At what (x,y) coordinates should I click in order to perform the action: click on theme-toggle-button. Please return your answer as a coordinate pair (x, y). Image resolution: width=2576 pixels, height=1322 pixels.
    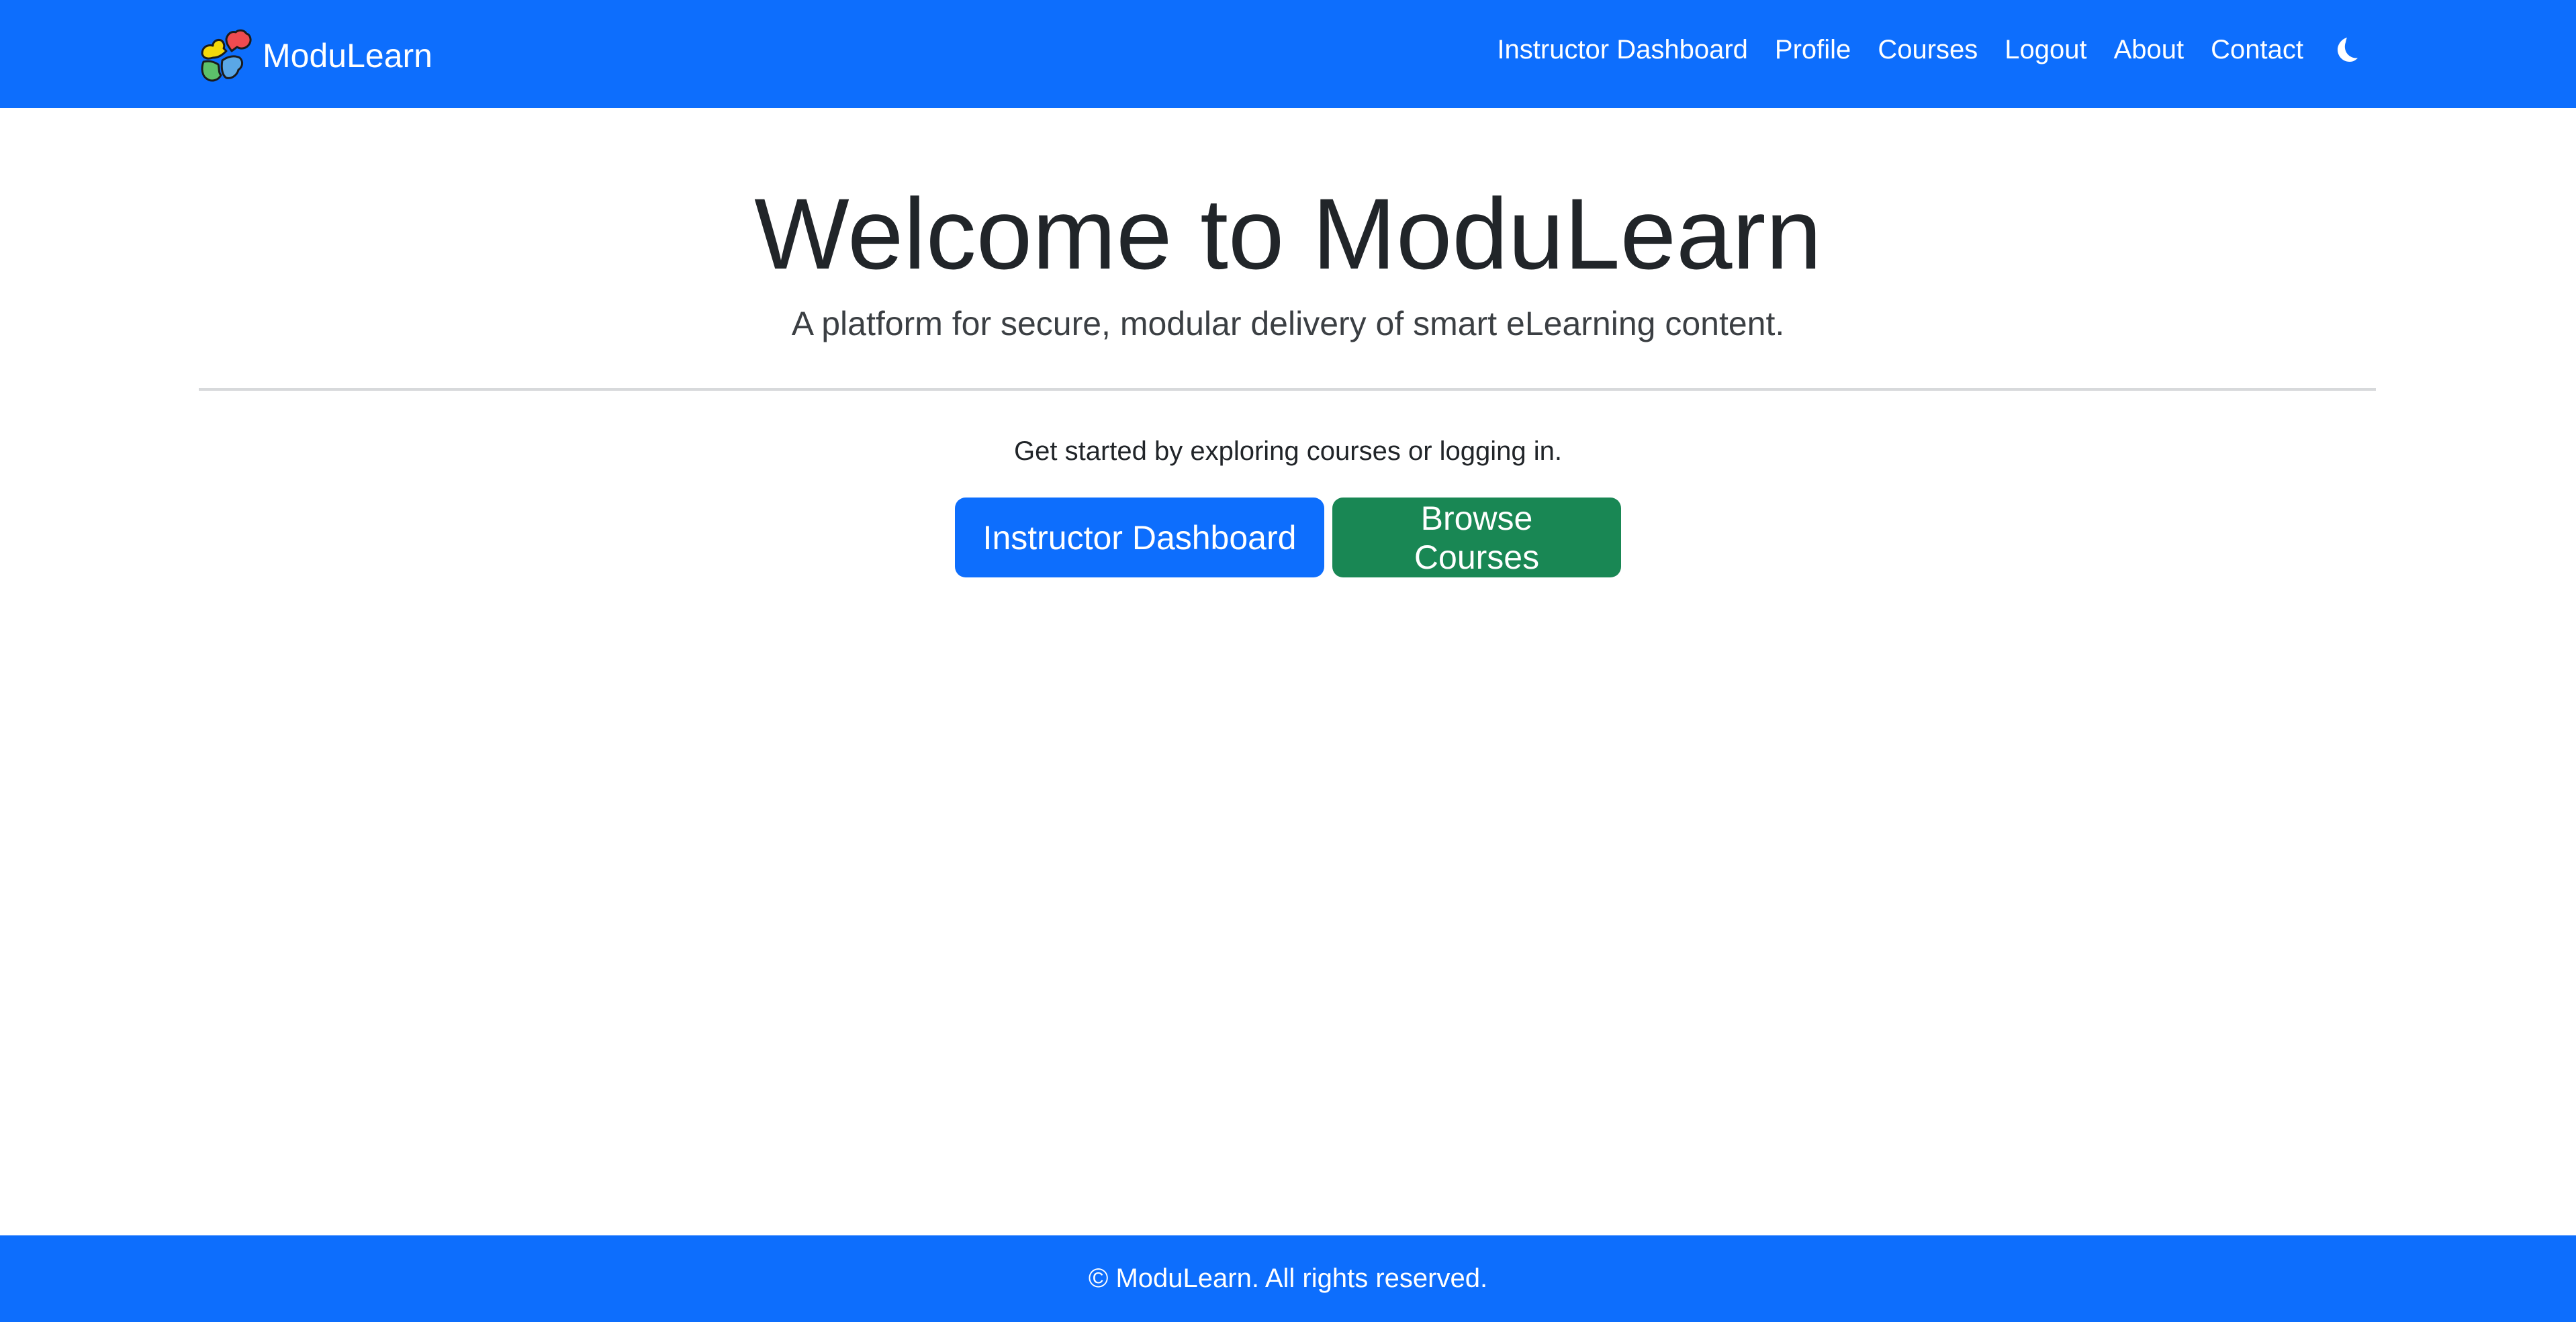
    Looking at the image, I should click on (2345, 49).